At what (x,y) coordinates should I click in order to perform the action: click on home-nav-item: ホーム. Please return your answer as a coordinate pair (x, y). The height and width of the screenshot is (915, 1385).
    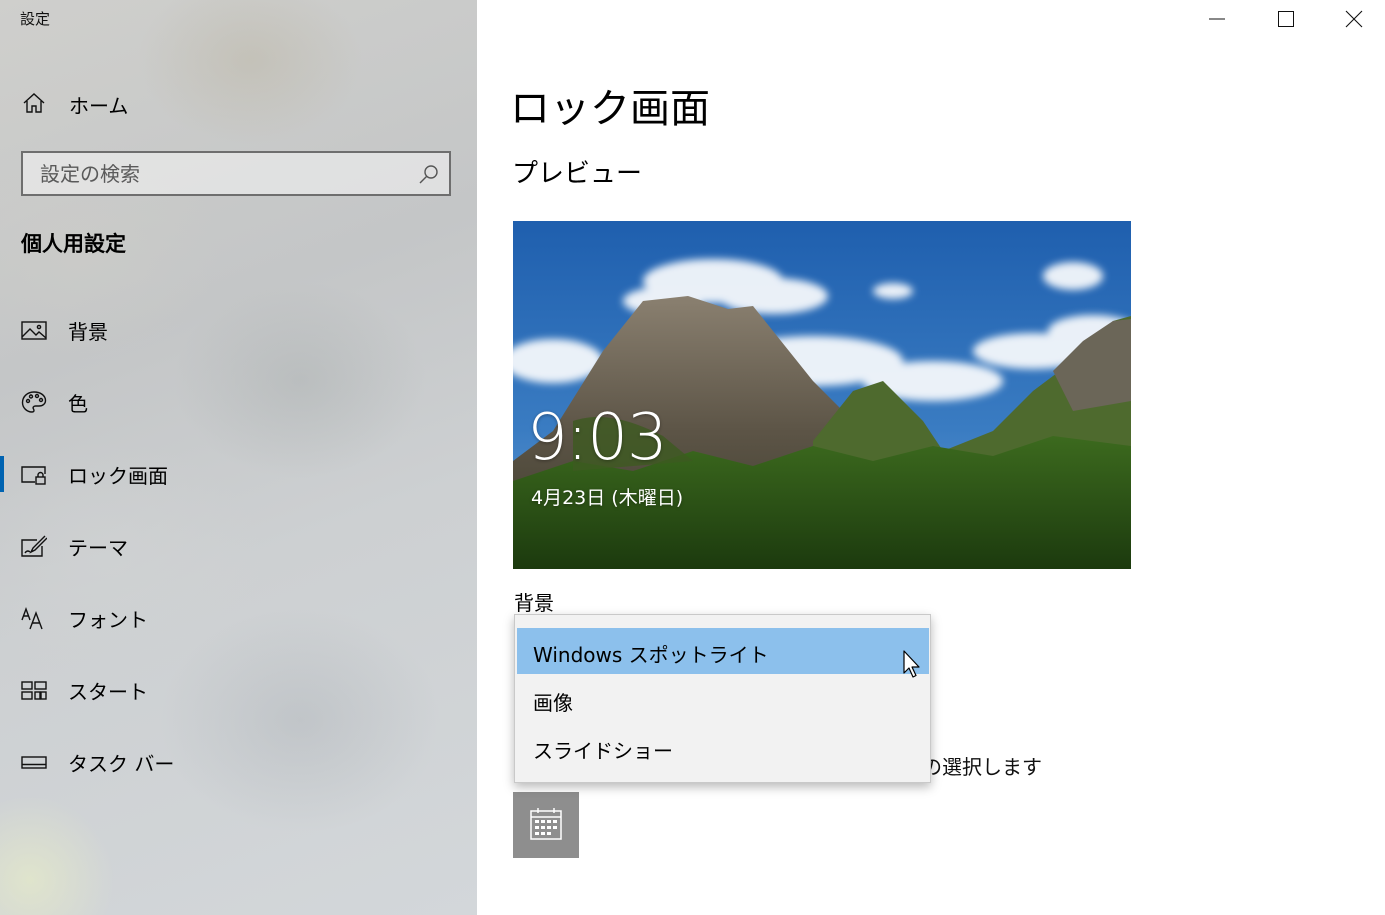
    Looking at the image, I should click on (238, 103).